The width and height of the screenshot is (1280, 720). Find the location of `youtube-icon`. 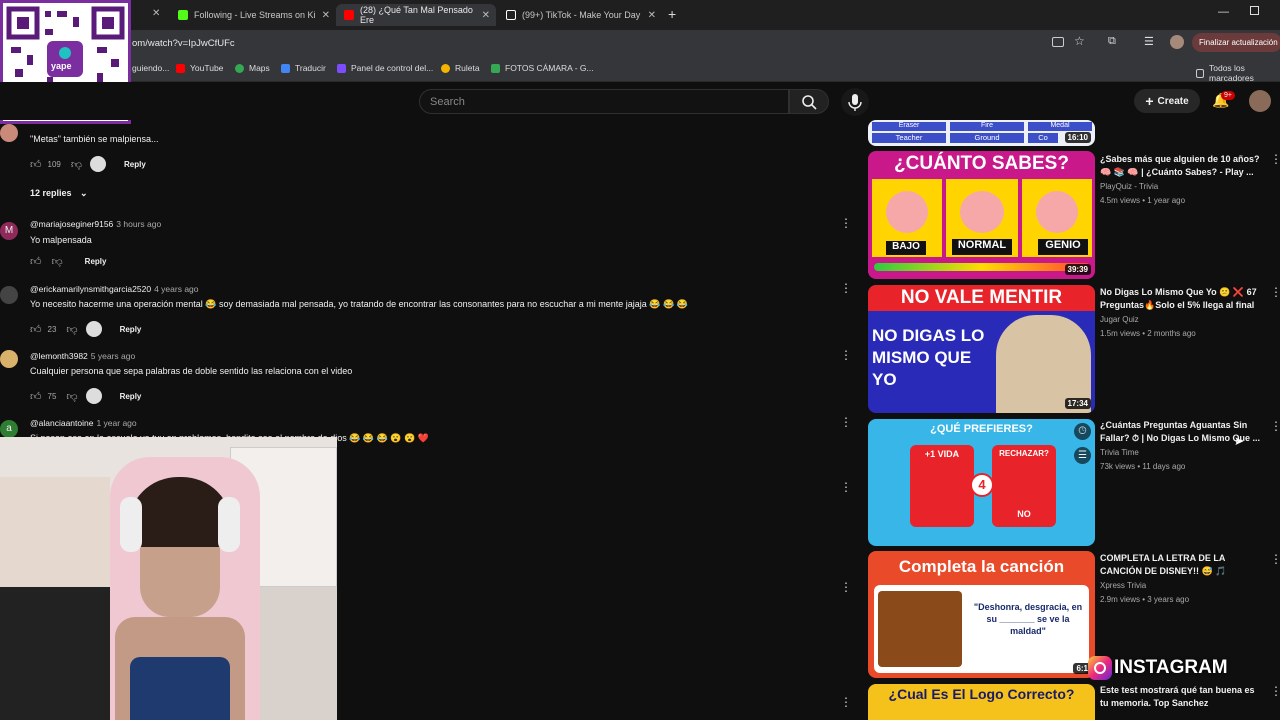

youtube-icon is located at coordinates (180, 68).